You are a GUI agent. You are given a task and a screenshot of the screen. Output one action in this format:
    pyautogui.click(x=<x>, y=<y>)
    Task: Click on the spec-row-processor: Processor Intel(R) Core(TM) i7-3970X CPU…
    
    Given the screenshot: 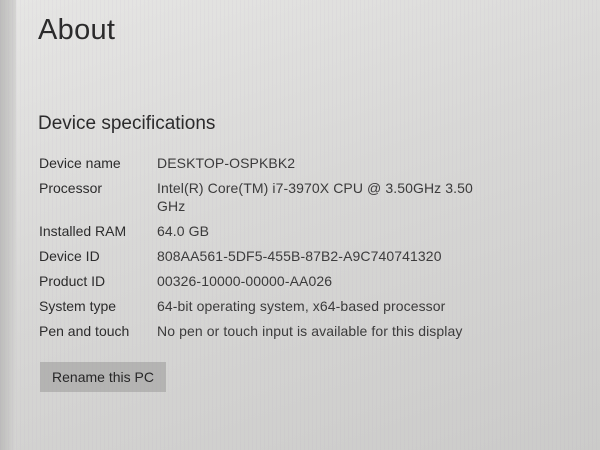 What is the action you would take?
    pyautogui.click(x=309, y=197)
    